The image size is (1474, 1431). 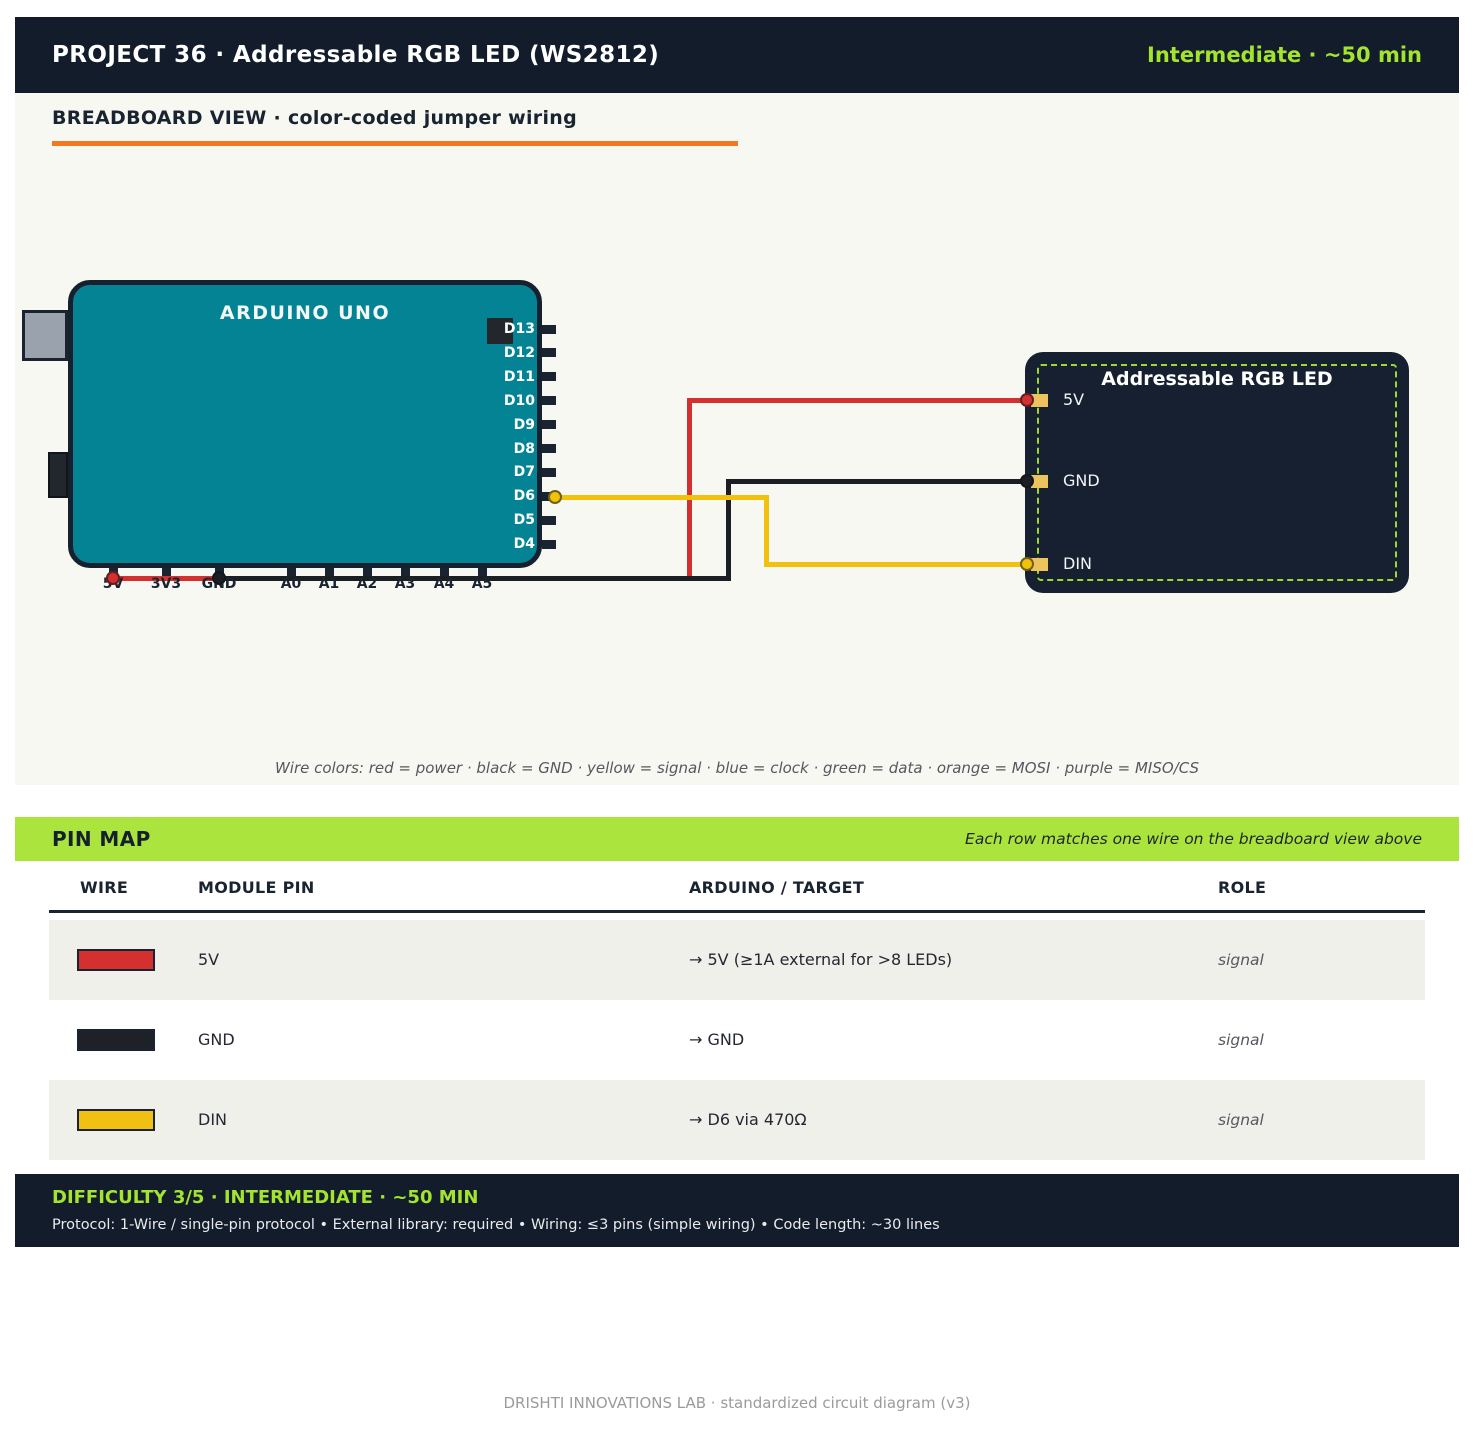 I want to click on module-pin-label-5v: 5V, so click(x=1074, y=399).